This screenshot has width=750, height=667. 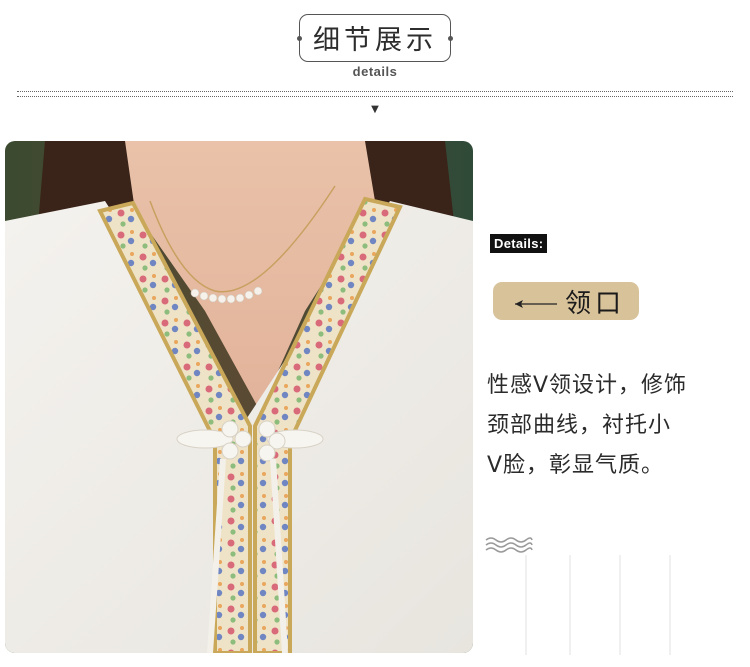 What do you see at coordinates (579, 425) in the screenshot?
I see `desc-line: 颈部曲线，衬托小` at bounding box center [579, 425].